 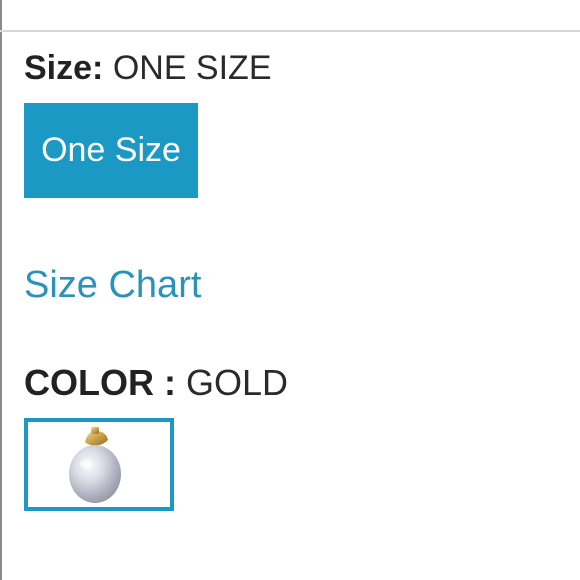 I want to click on size-chart-link: Size Chart, so click(x=112, y=285).